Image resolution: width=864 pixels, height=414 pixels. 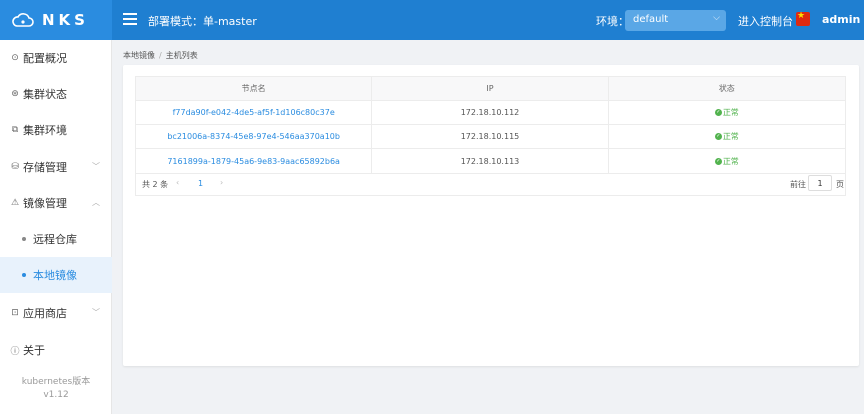 I want to click on console-link: 进入控制台, so click(x=765, y=21).